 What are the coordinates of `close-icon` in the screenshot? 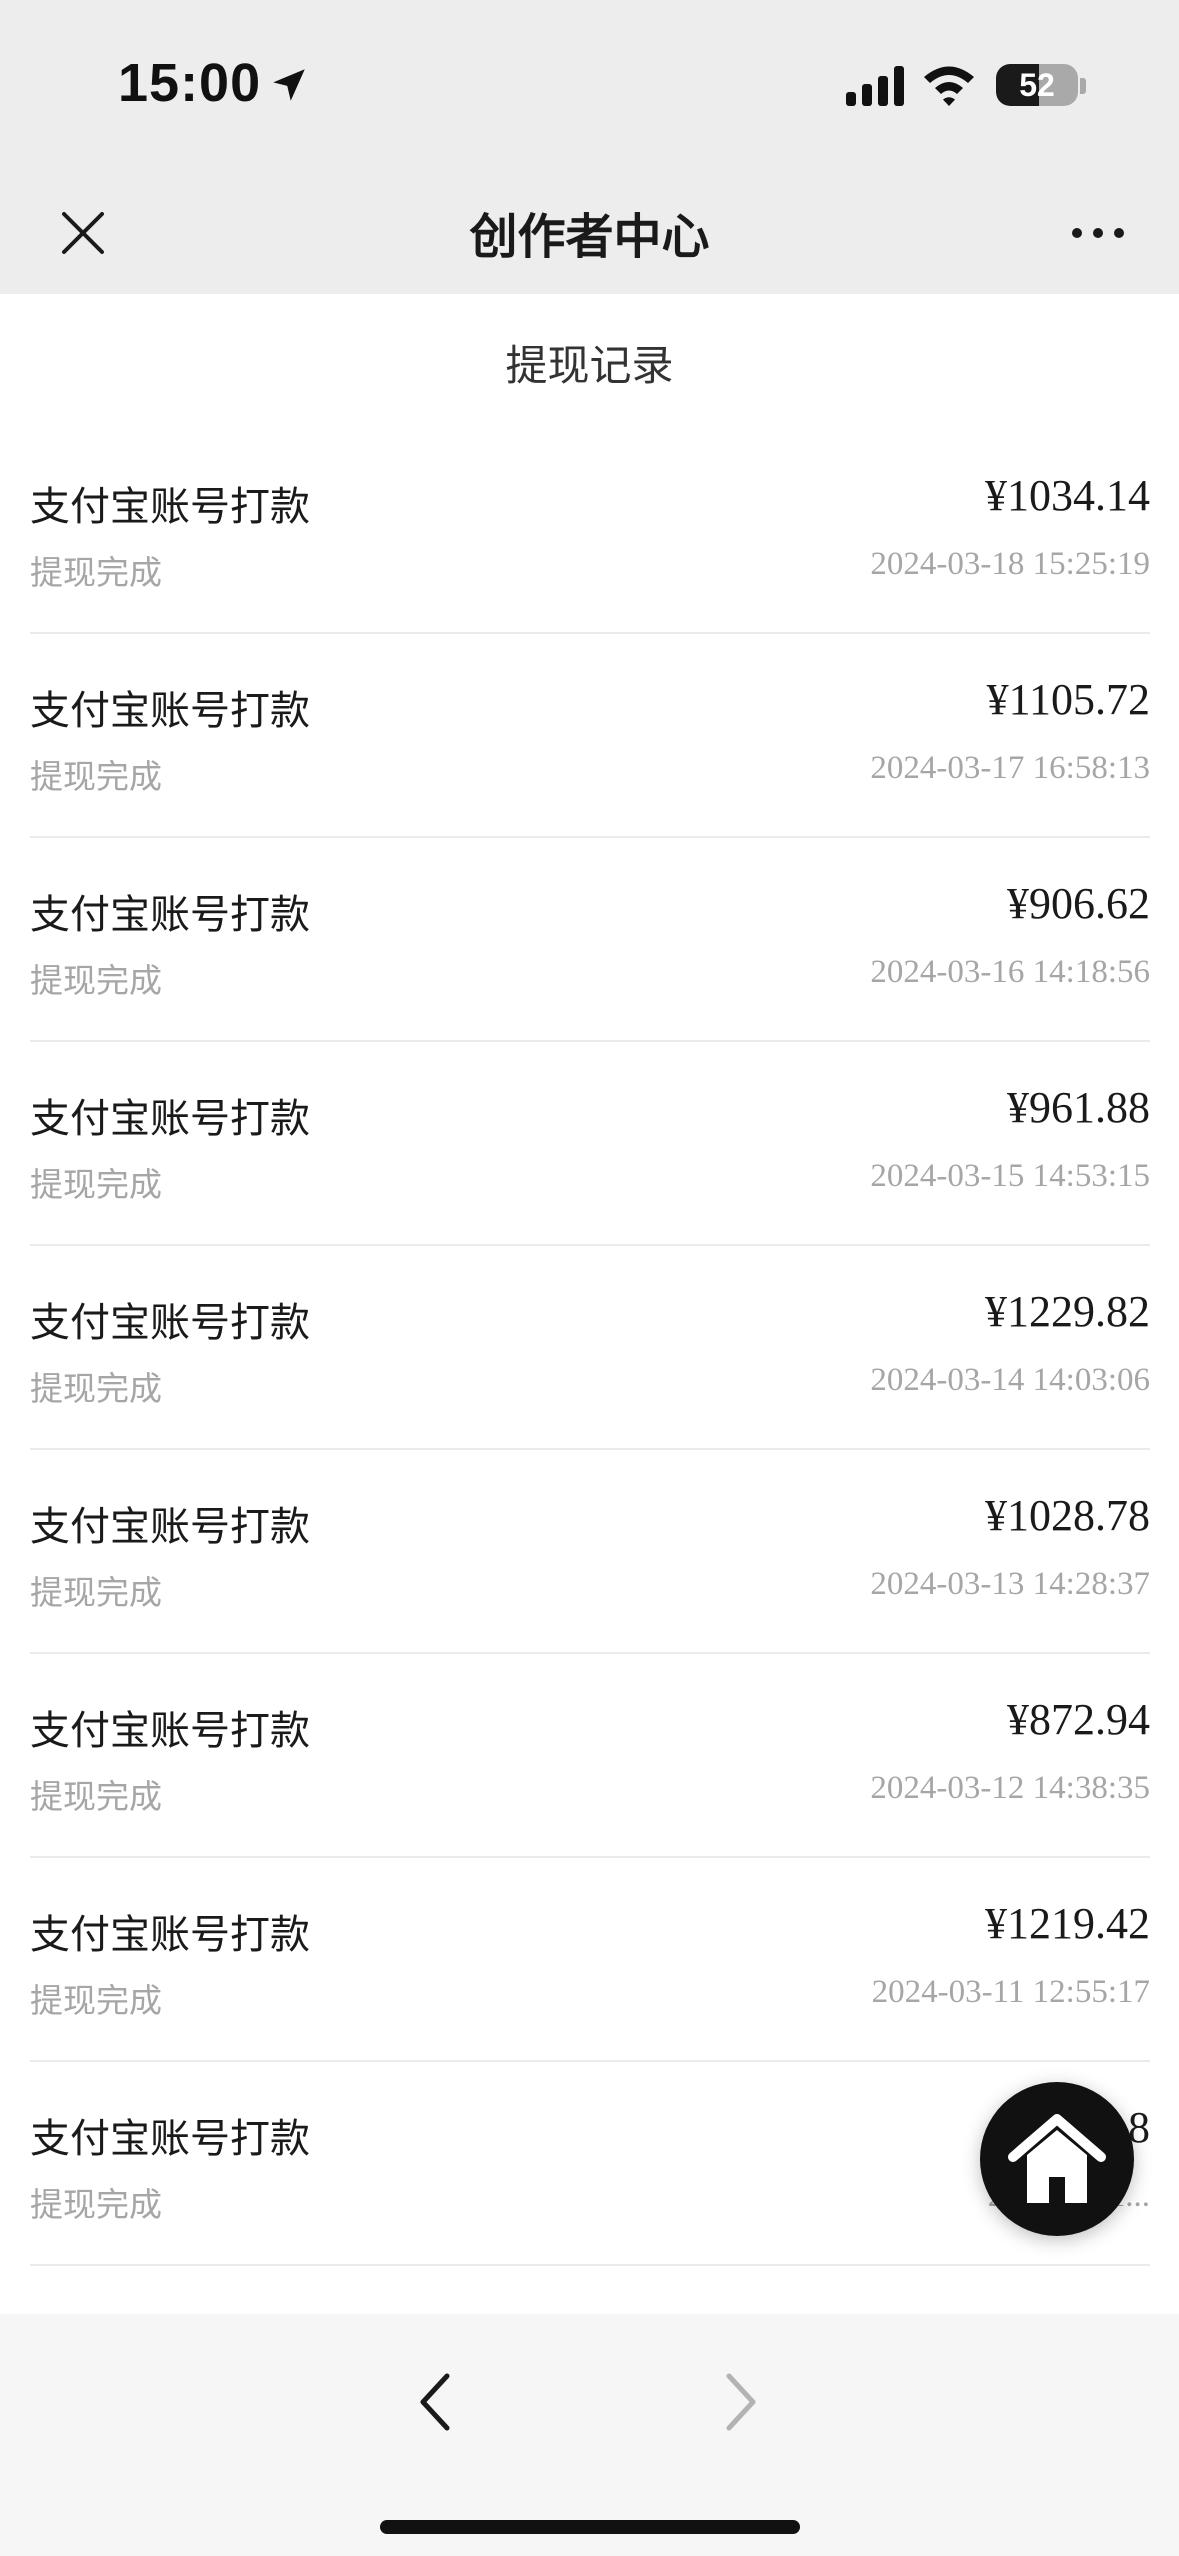 It's located at (83, 233).